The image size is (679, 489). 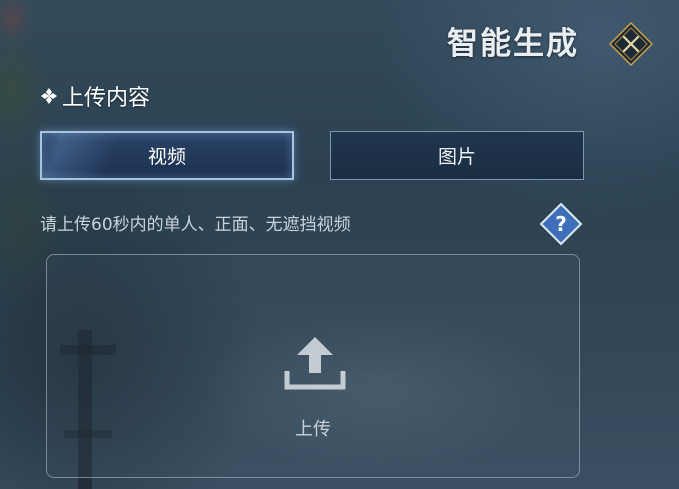 I want to click on section-heading: 上传内容, so click(x=95, y=96).